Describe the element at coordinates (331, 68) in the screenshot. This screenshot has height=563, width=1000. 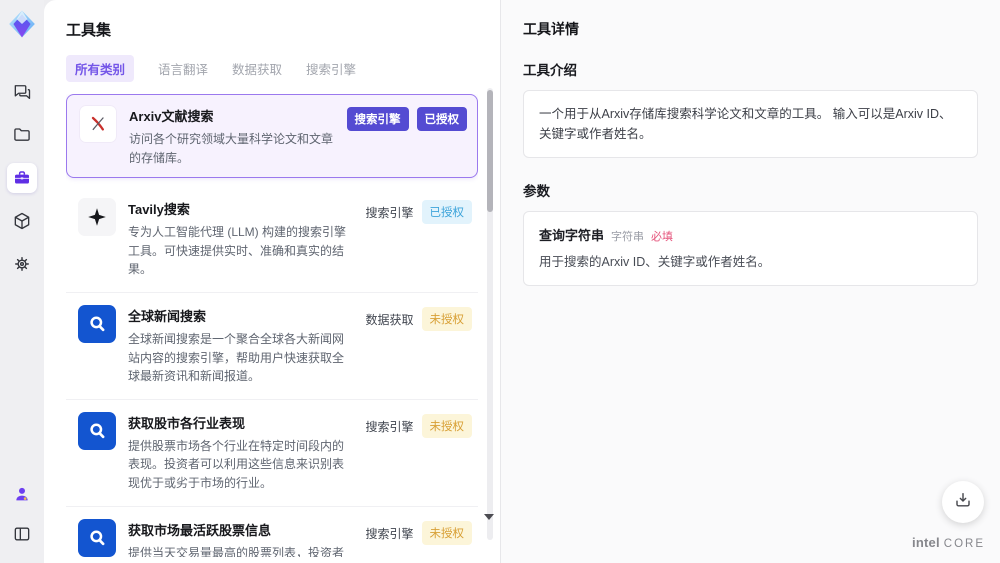
I see `tab-3: 搜索引擎` at that location.